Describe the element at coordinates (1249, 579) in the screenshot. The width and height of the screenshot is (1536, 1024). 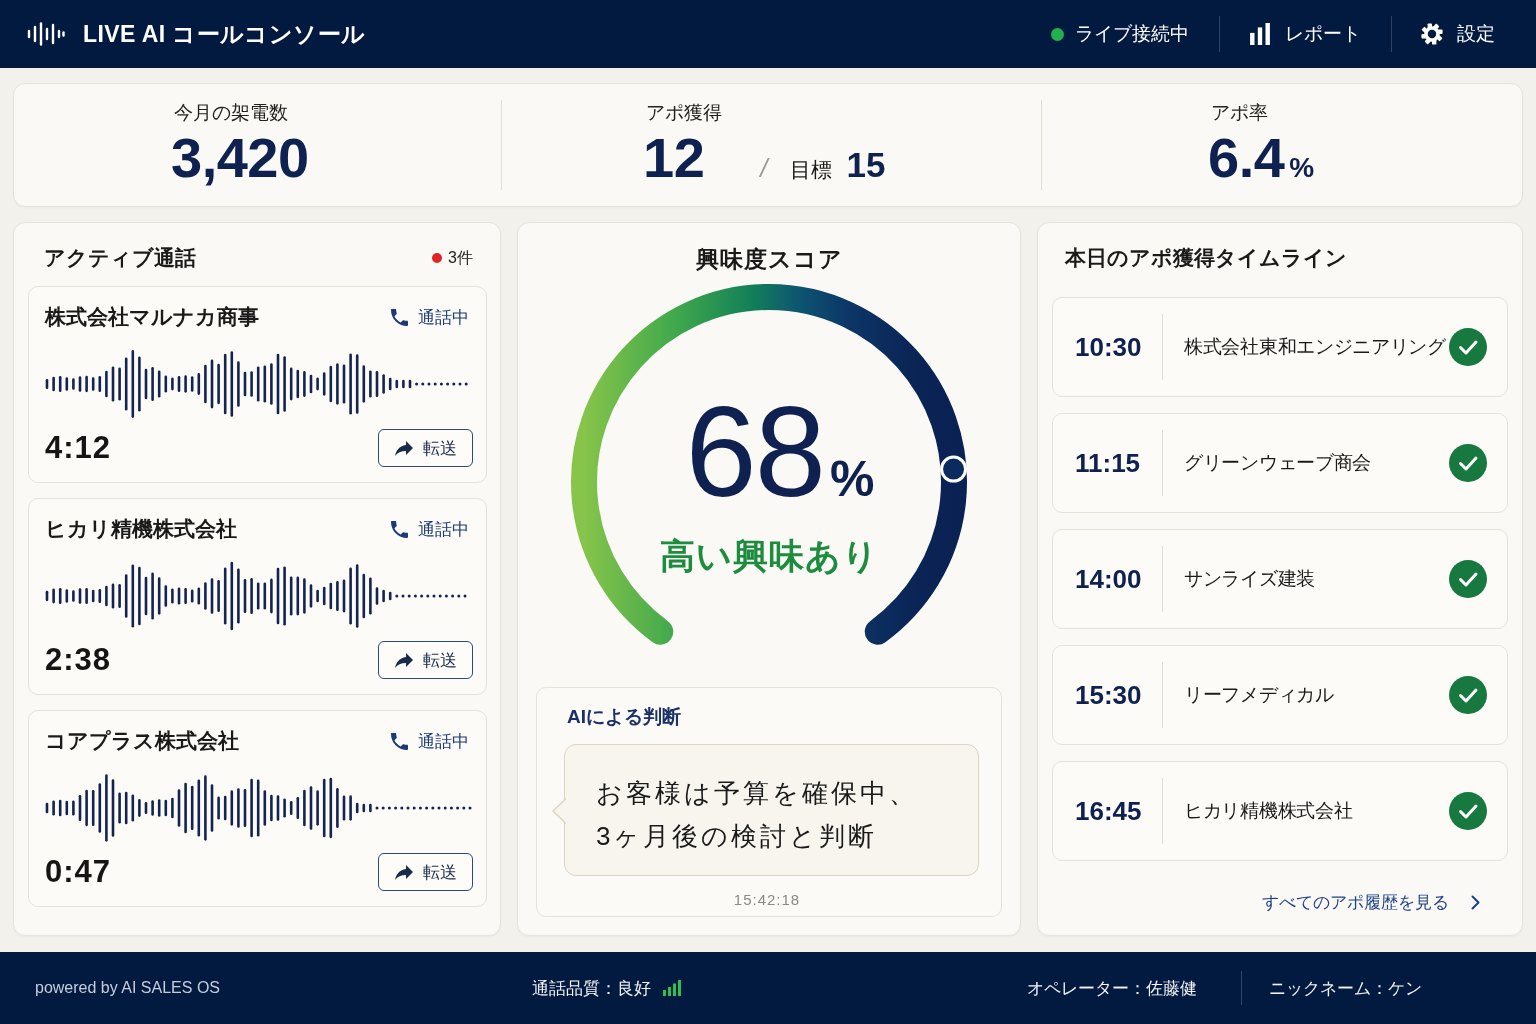
I see `appointment-company: サンライズ建装` at that location.